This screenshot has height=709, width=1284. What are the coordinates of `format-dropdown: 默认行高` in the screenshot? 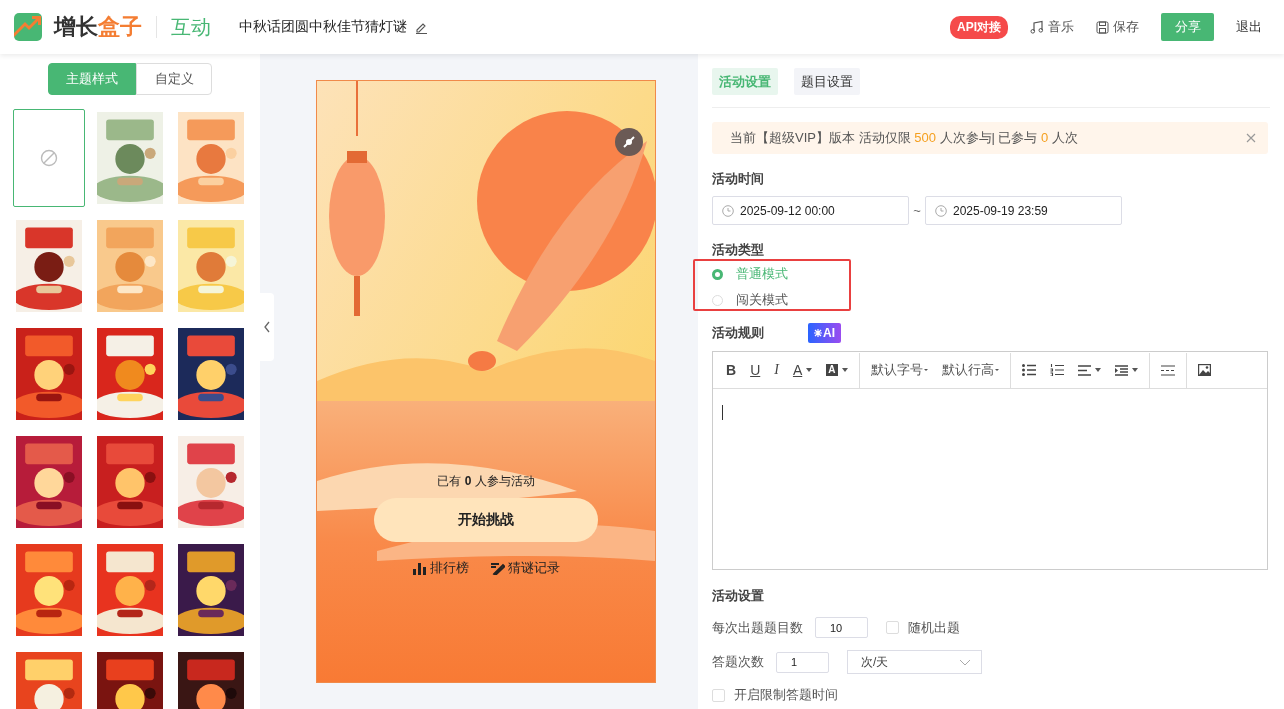 It's located at (970, 370).